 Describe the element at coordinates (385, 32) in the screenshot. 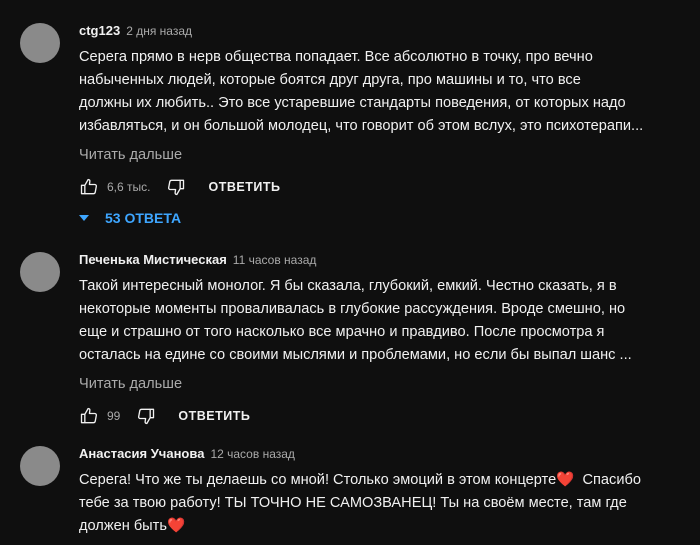

I see `comment-meta: ctg123 2 дня назад` at that location.